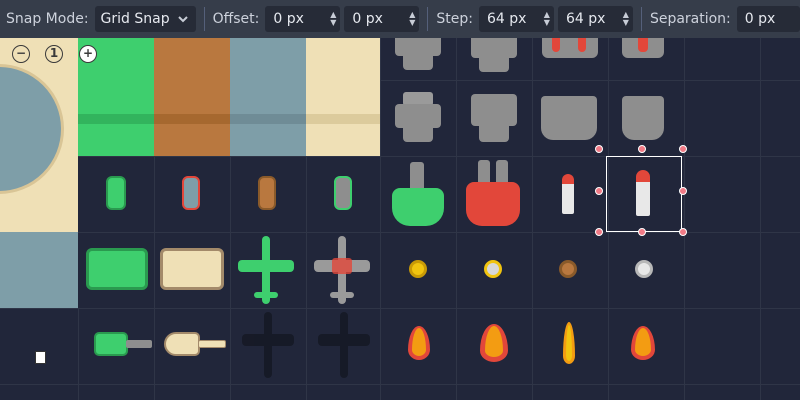 This screenshot has width=800, height=400. Describe the element at coordinates (182, 19) in the screenshot. I see `chevron-down-icon` at that location.